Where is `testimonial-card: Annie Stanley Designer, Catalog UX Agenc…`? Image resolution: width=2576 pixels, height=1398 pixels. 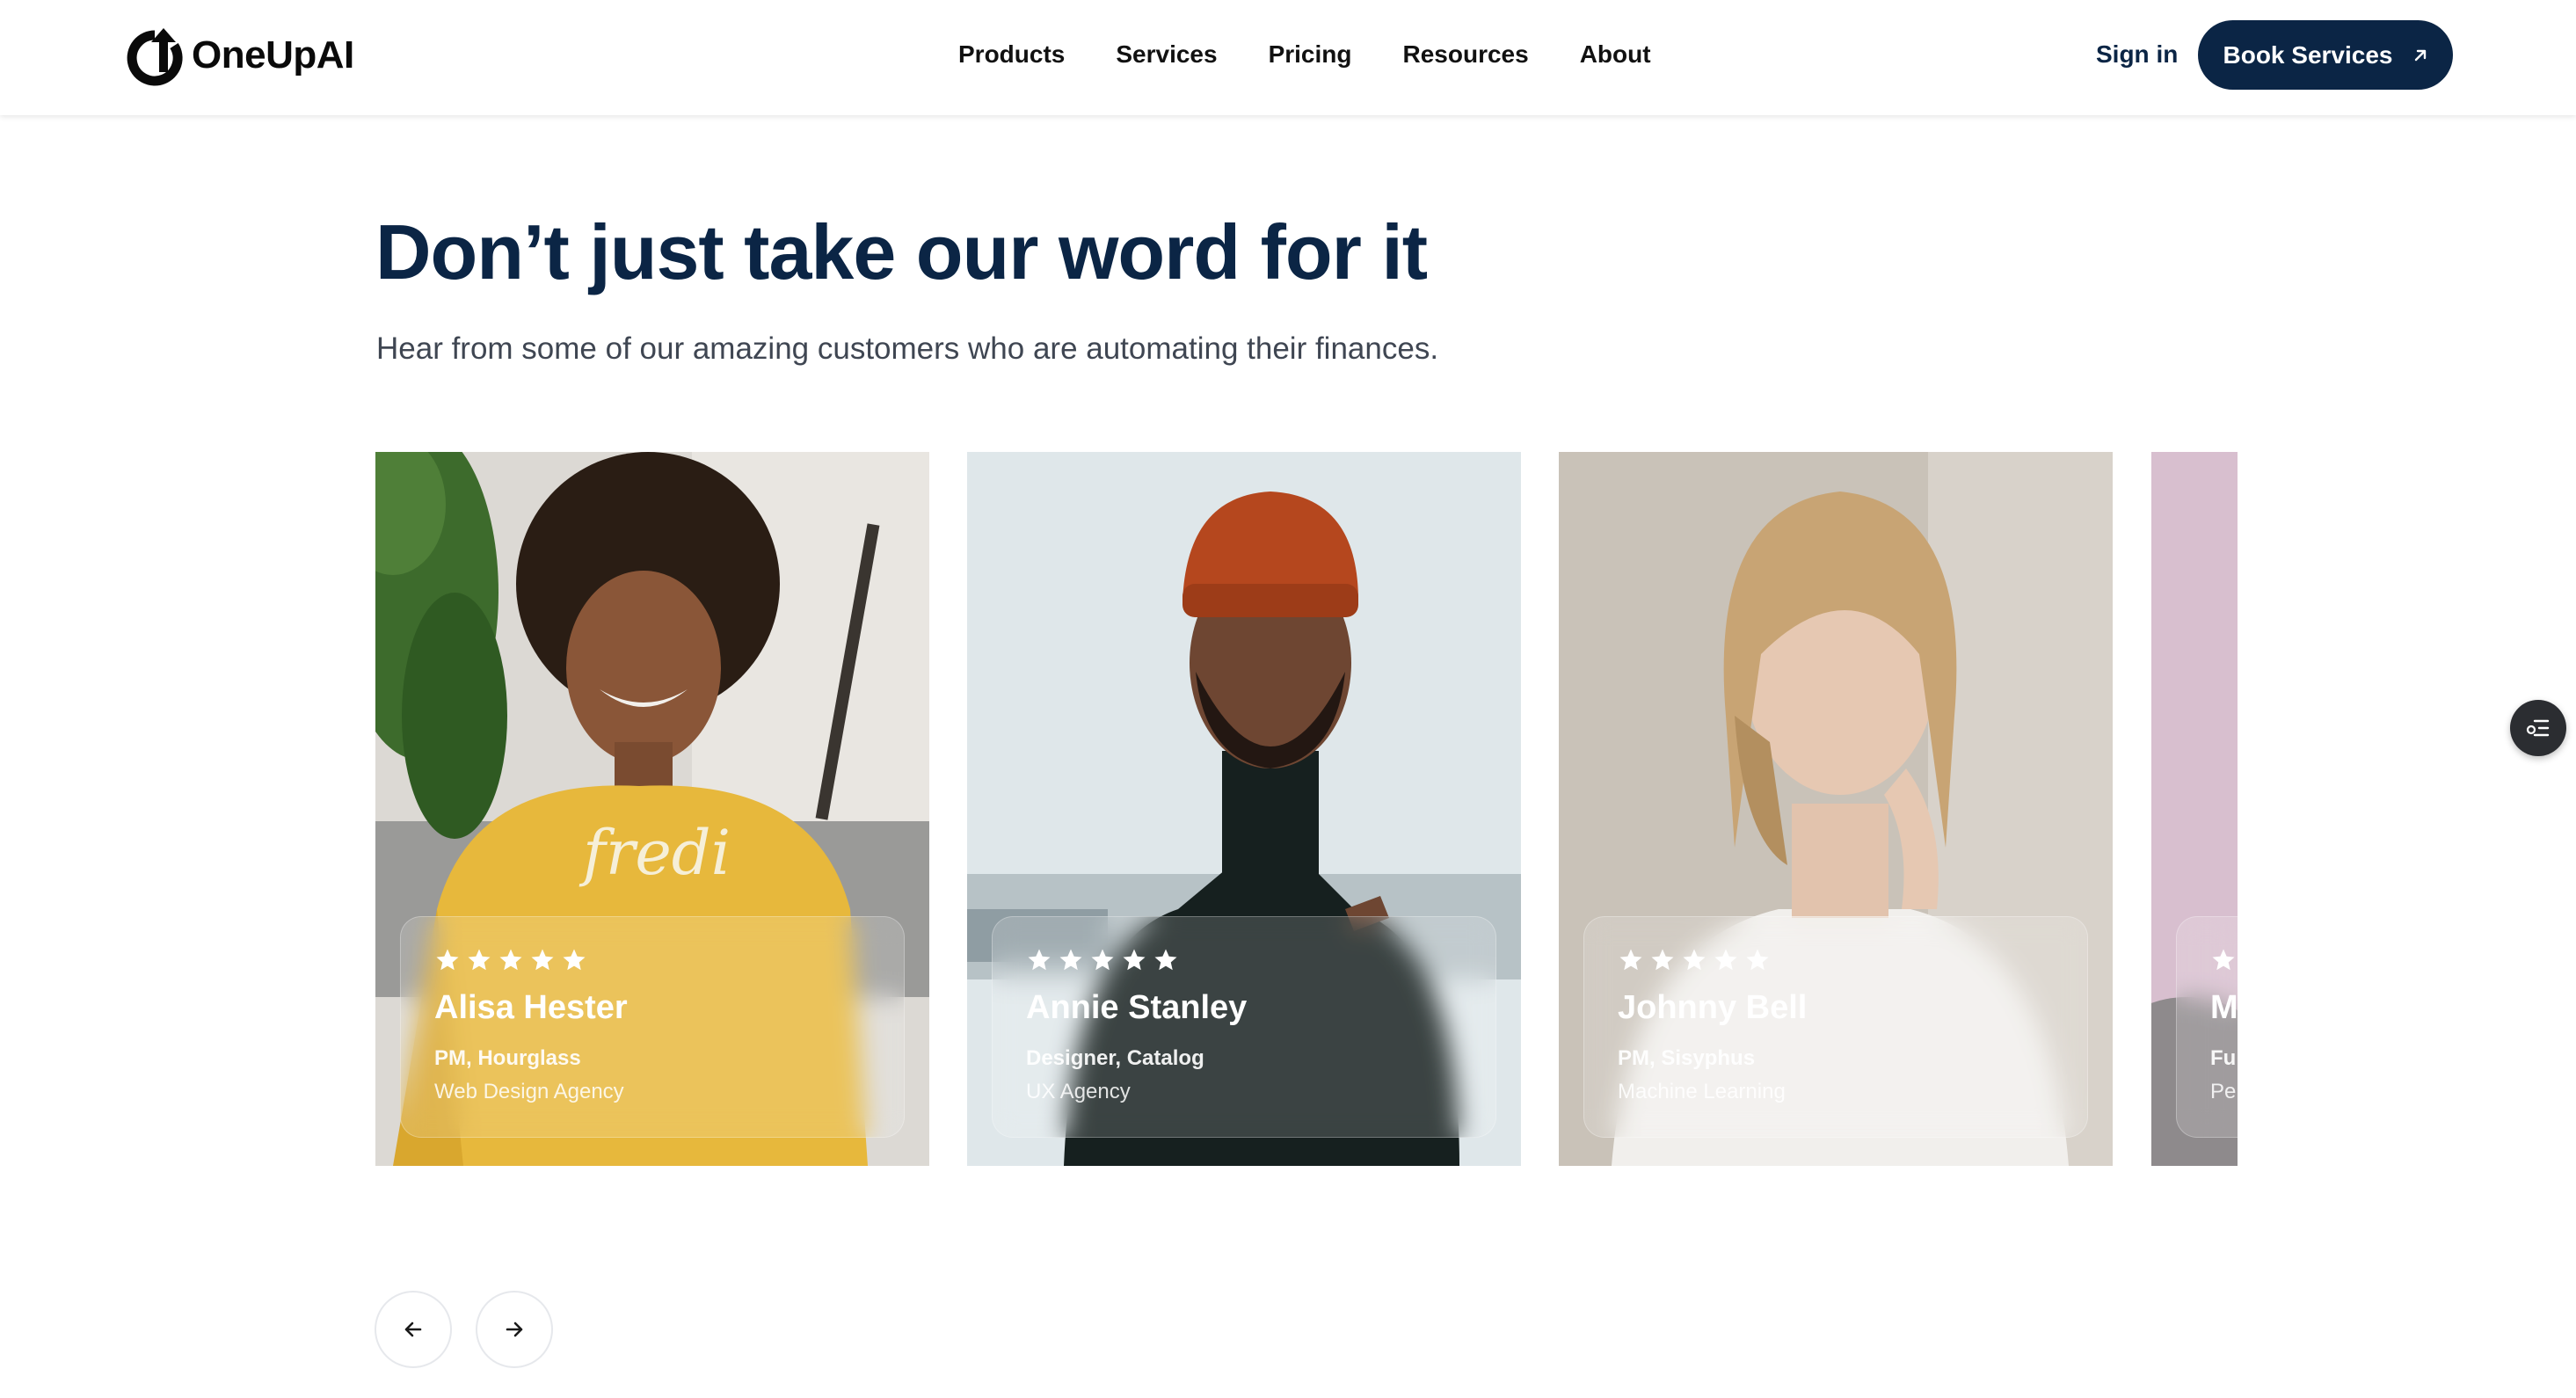
testimonial-card: Annie Stanley Designer, Catalog UX Agenc… is located at coordinates (1244, 809).